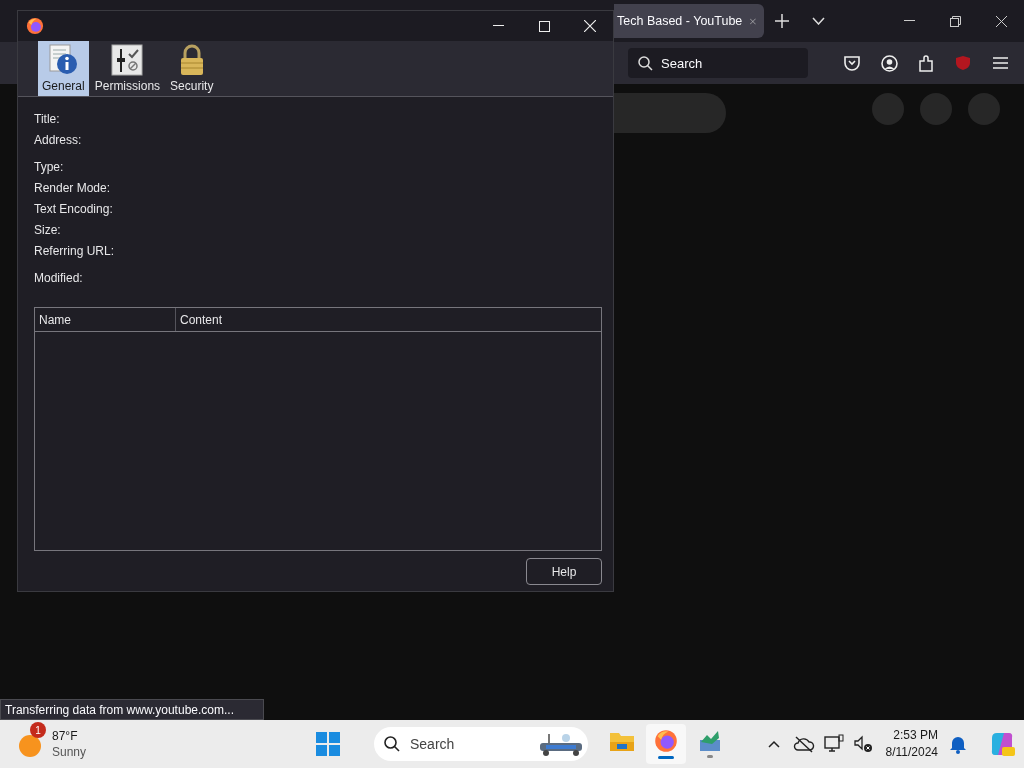 The width and height of the screenshot is (1024, 768). I want to click on tab: Permissions, so click(127, 68).